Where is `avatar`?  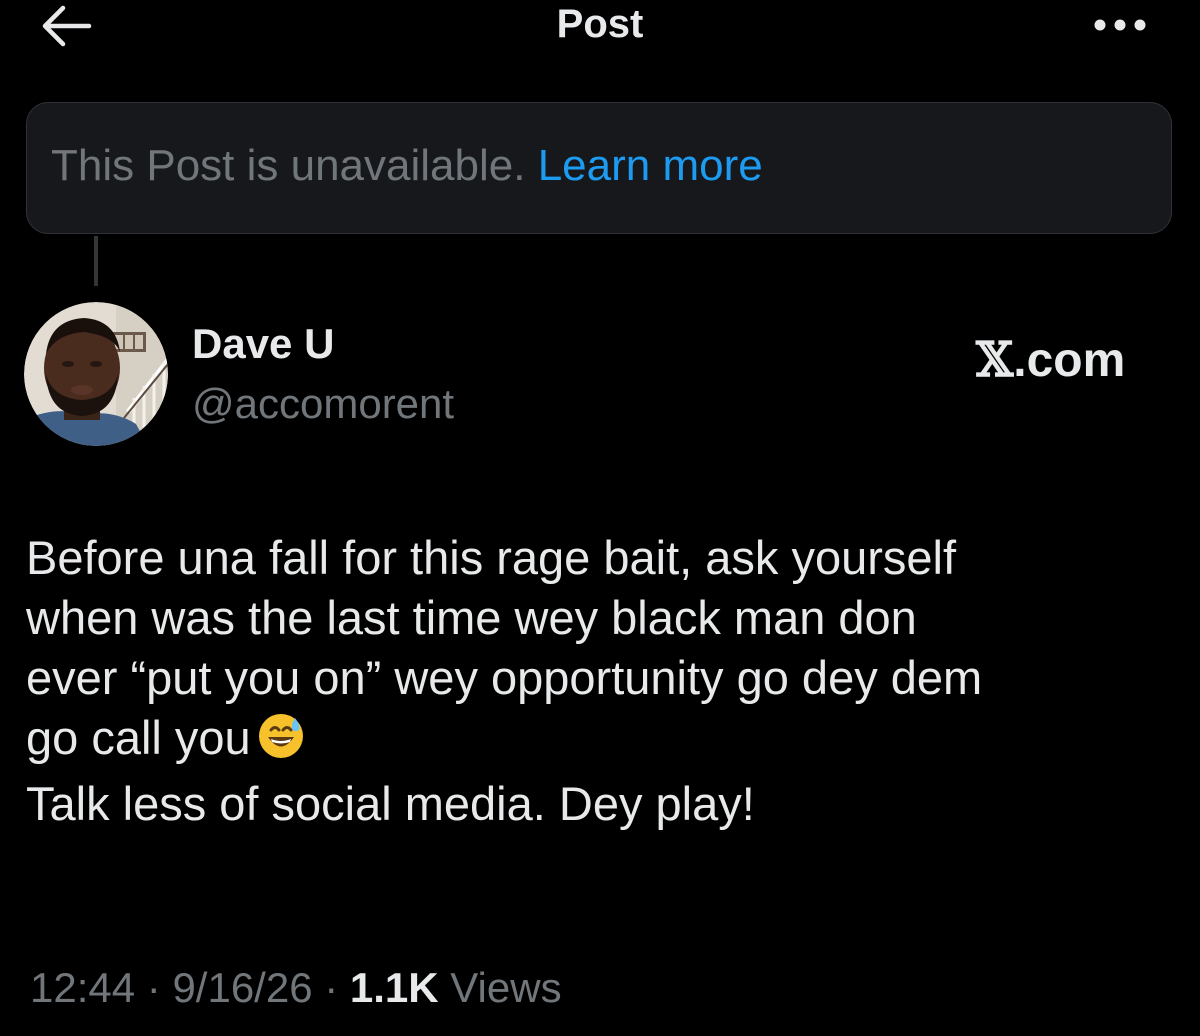
avatar is located at coordinates (96, 374).